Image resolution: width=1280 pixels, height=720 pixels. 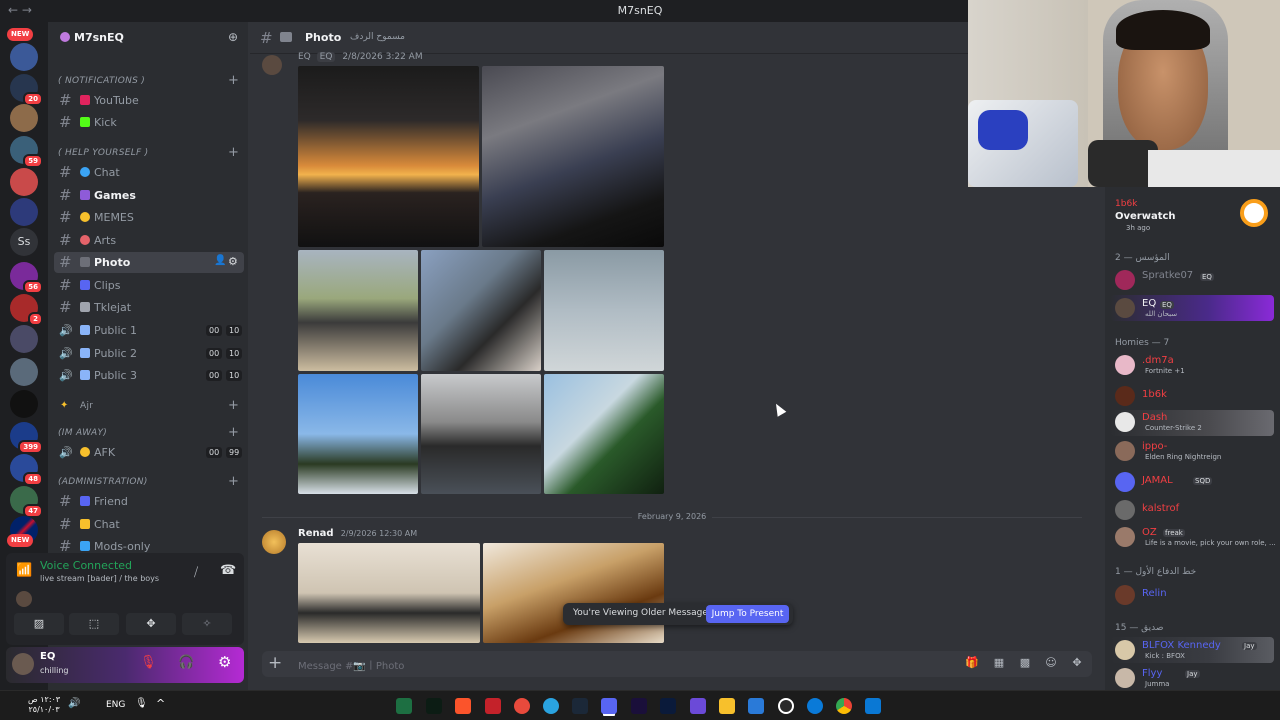 What do you see at coordinates (149, 100) in the screenshot?
I see `channel-youtube: # YouTube` at bounding box center [149, 100].